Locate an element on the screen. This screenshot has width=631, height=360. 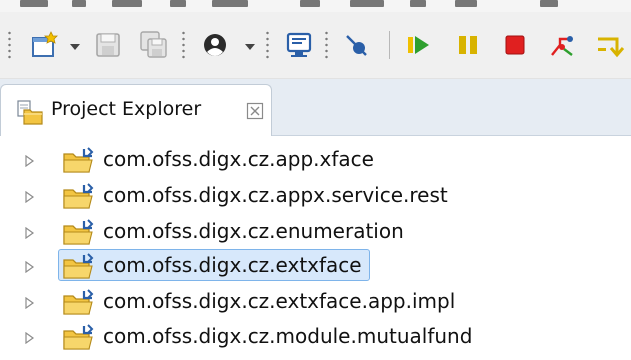
tree-item-label: com.ofss.digx.cz.enumeration is located at coordinates (253, 231).